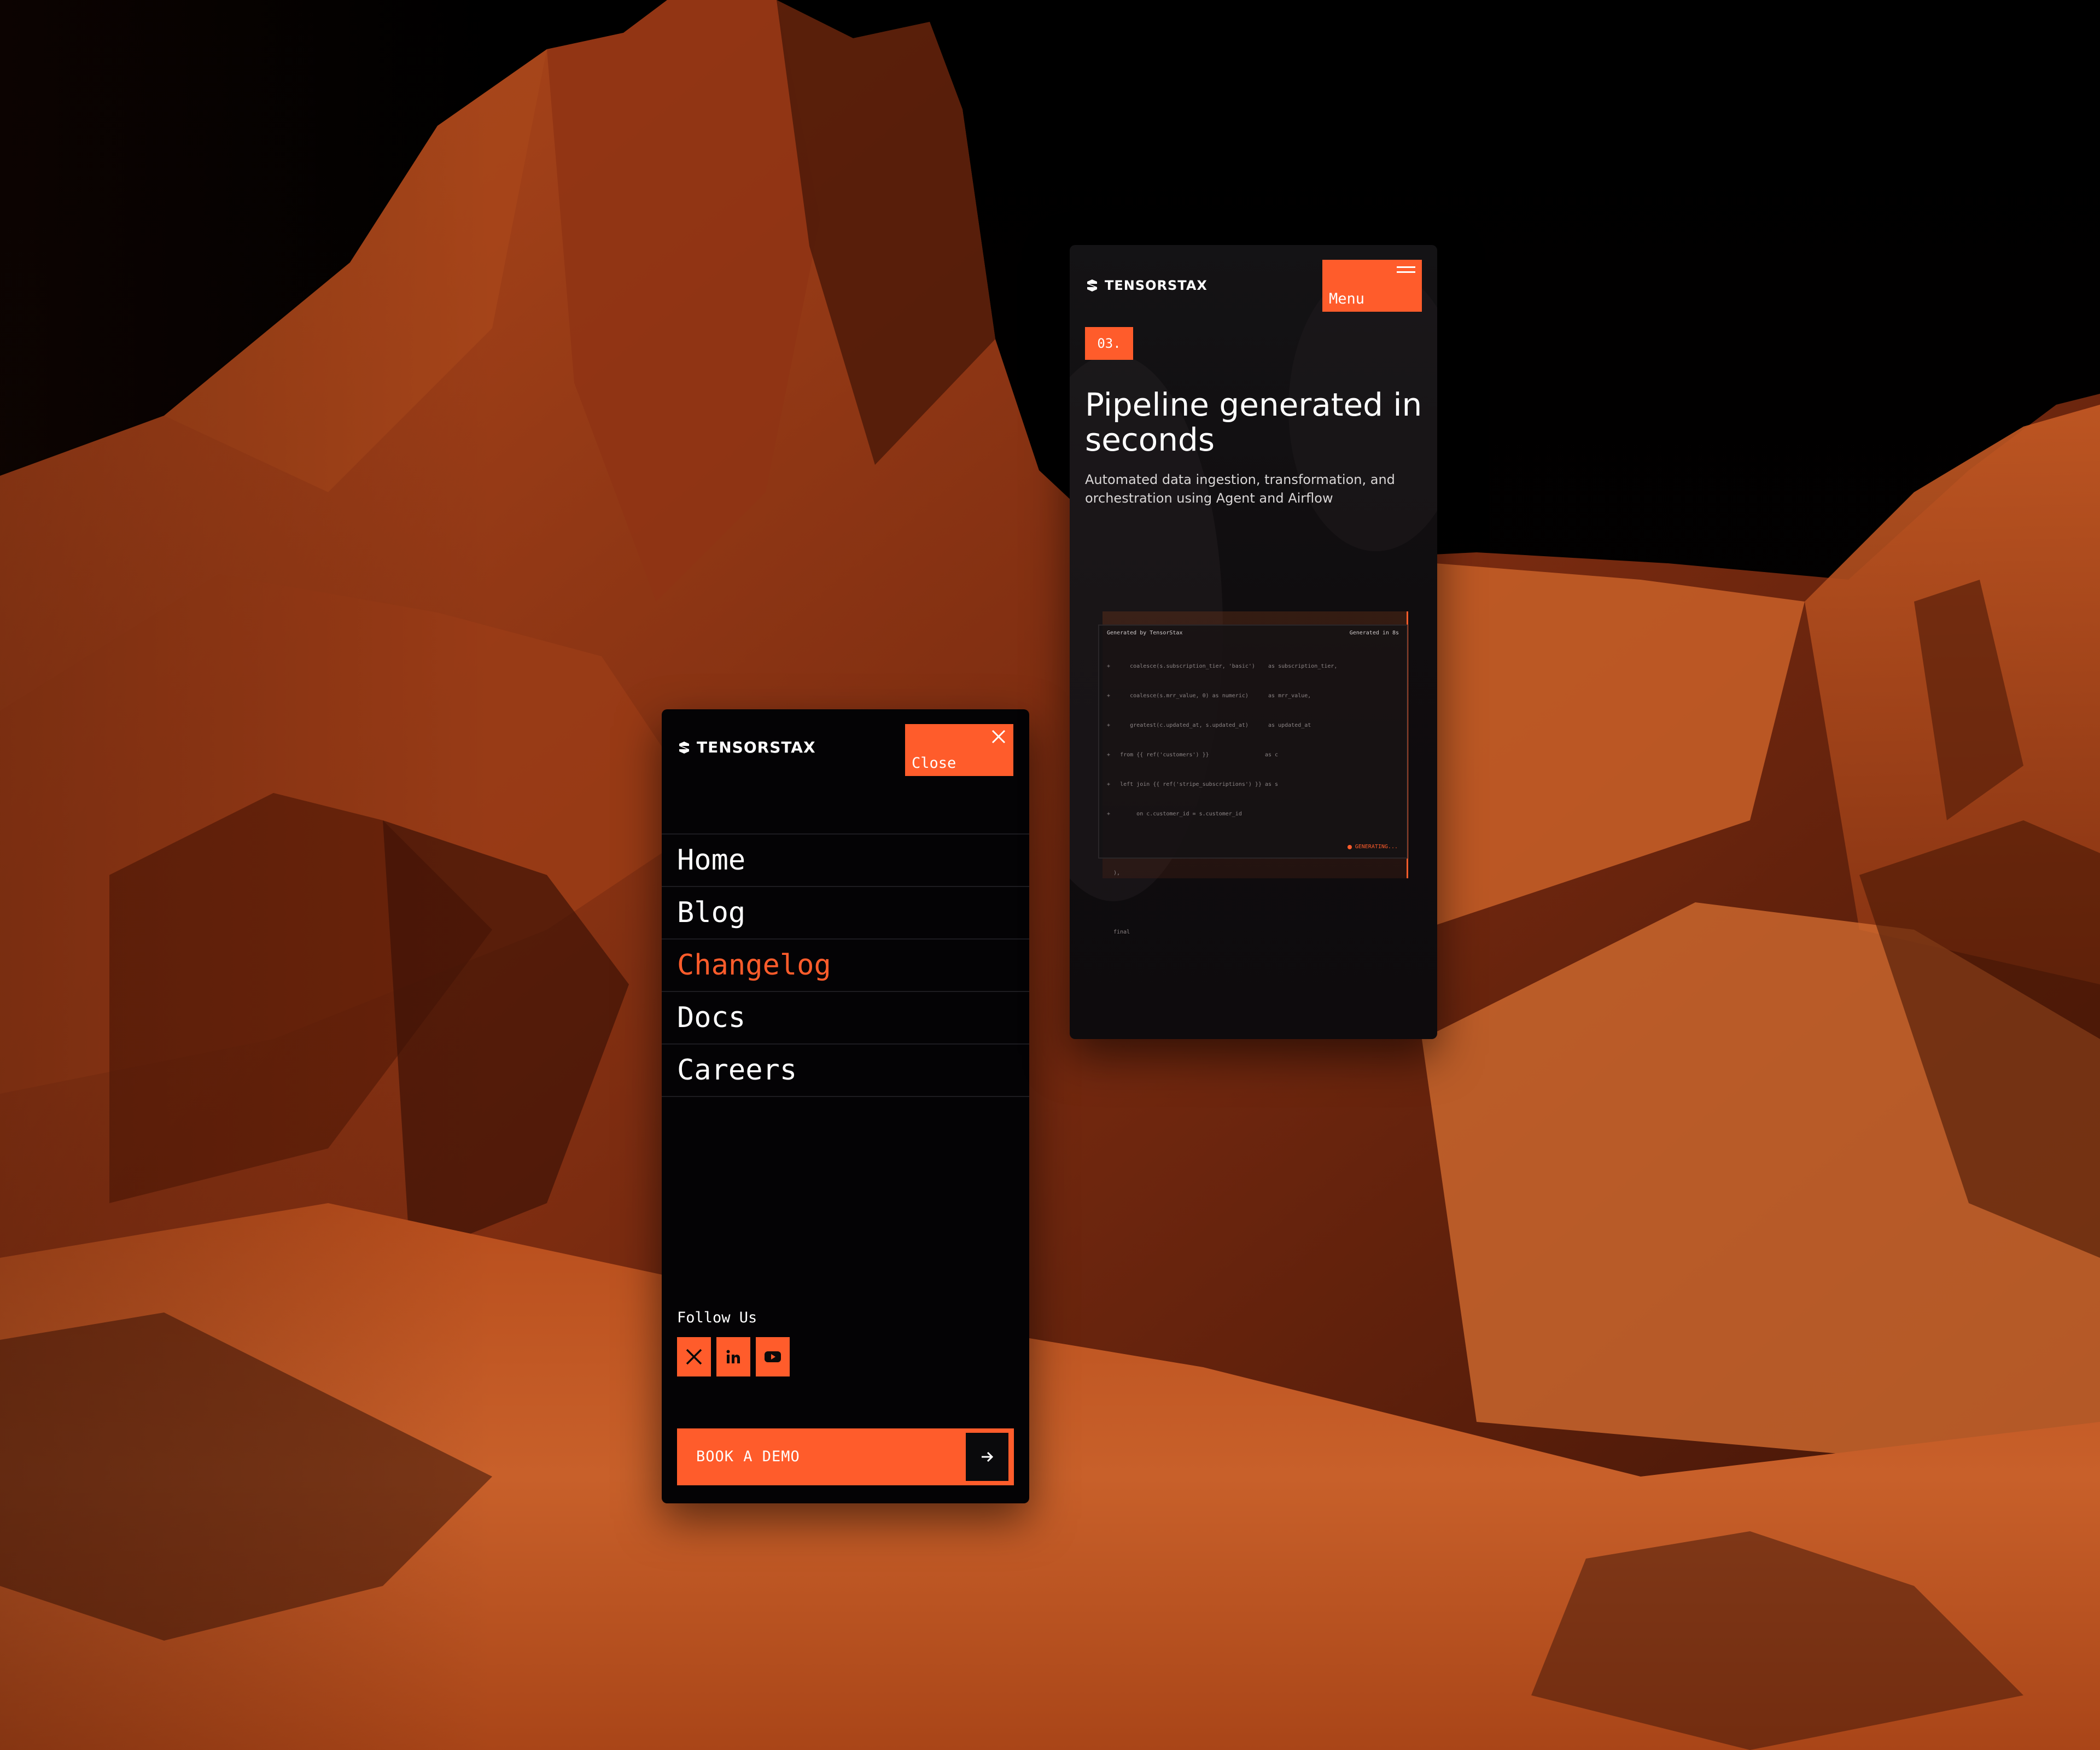 This screenshot has height=1750, width=2100. What do you see at coordinates (1349, 846) in the screenshot?
I see `status-dot-icon` at bounding box center [1349, 846].